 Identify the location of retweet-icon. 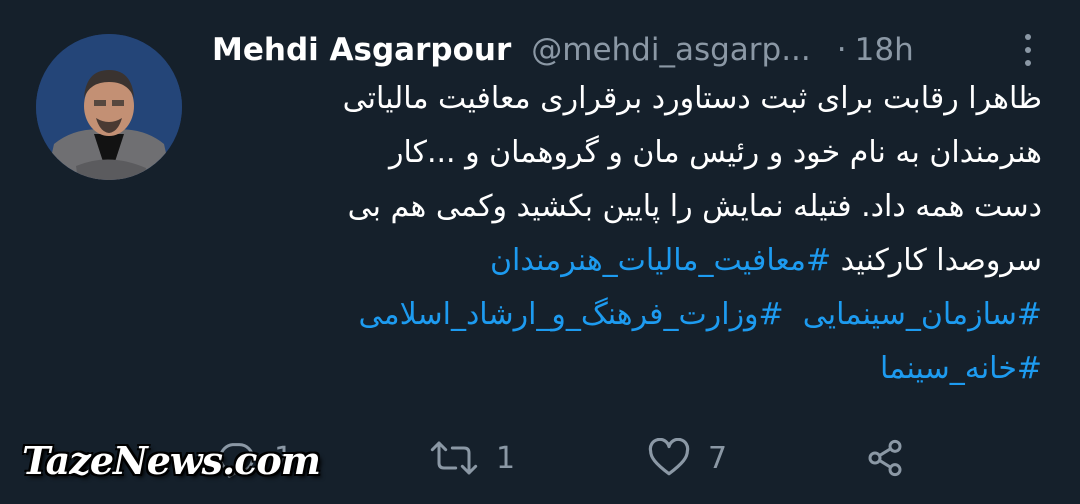
(454, 458).